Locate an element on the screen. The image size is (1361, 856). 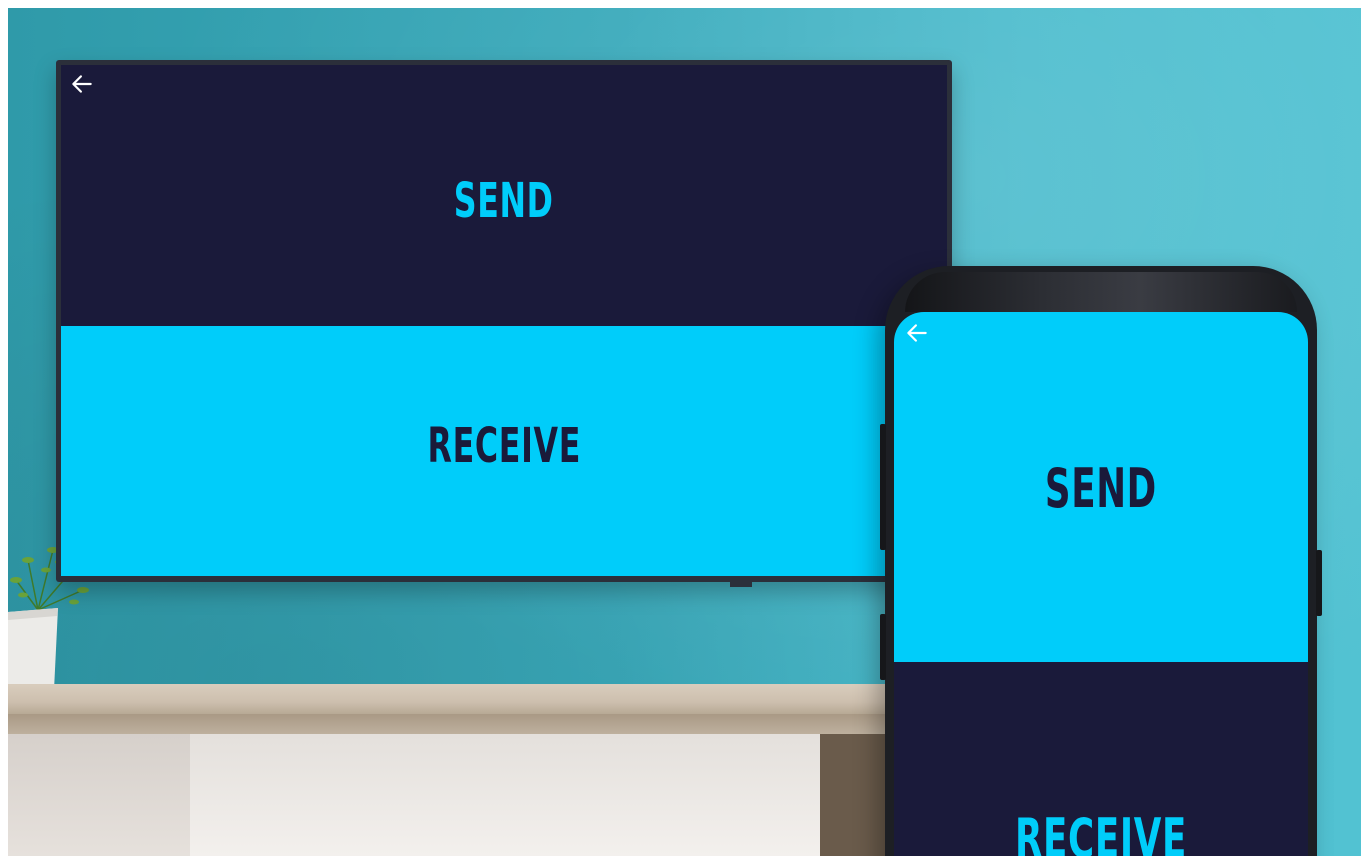
phone-power-button is located at coordinates (1319, 583).